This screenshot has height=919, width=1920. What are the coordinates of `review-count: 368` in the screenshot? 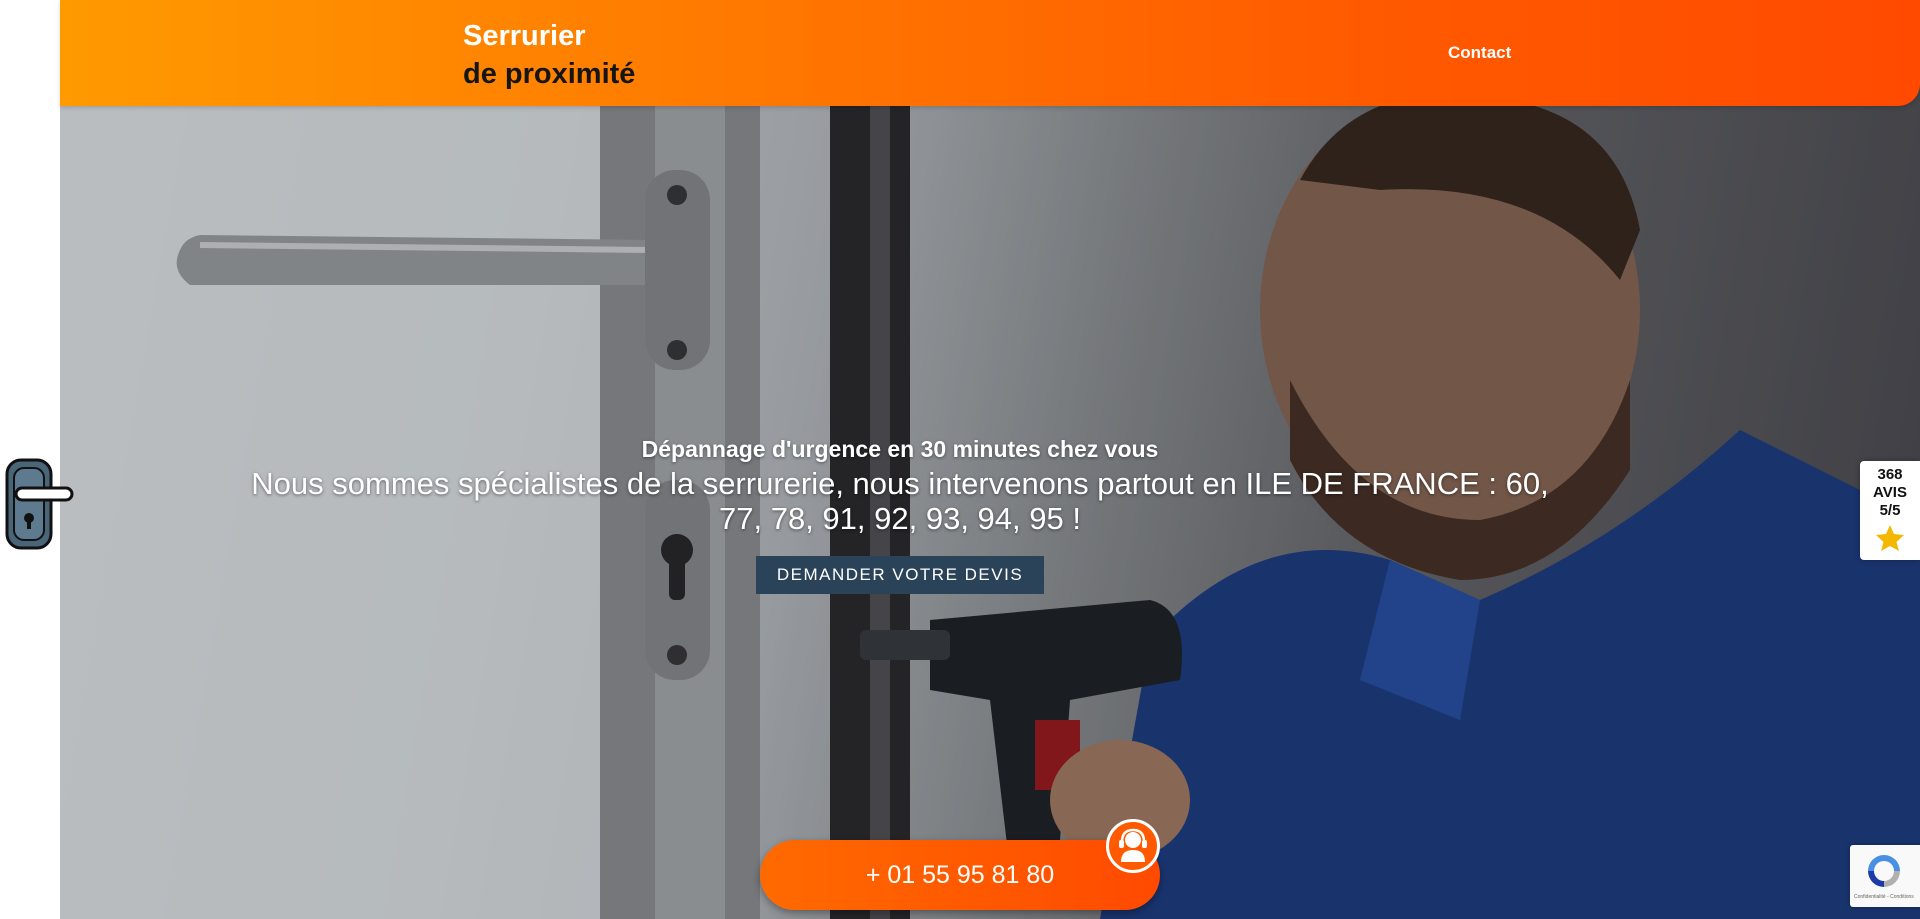 It's located at (1890, 474).